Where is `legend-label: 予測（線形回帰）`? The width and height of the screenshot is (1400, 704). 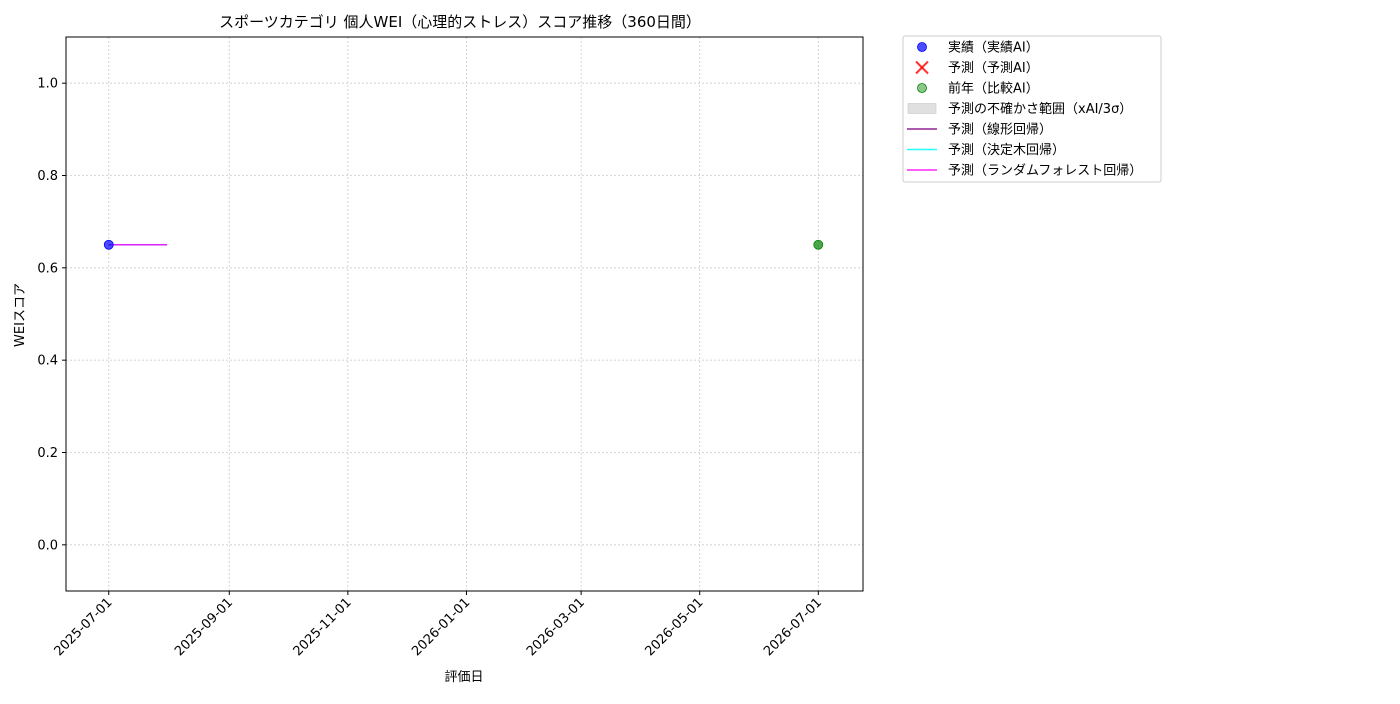 legend-label: 予測（線形回帰） is located at coordinates (1000, 130).